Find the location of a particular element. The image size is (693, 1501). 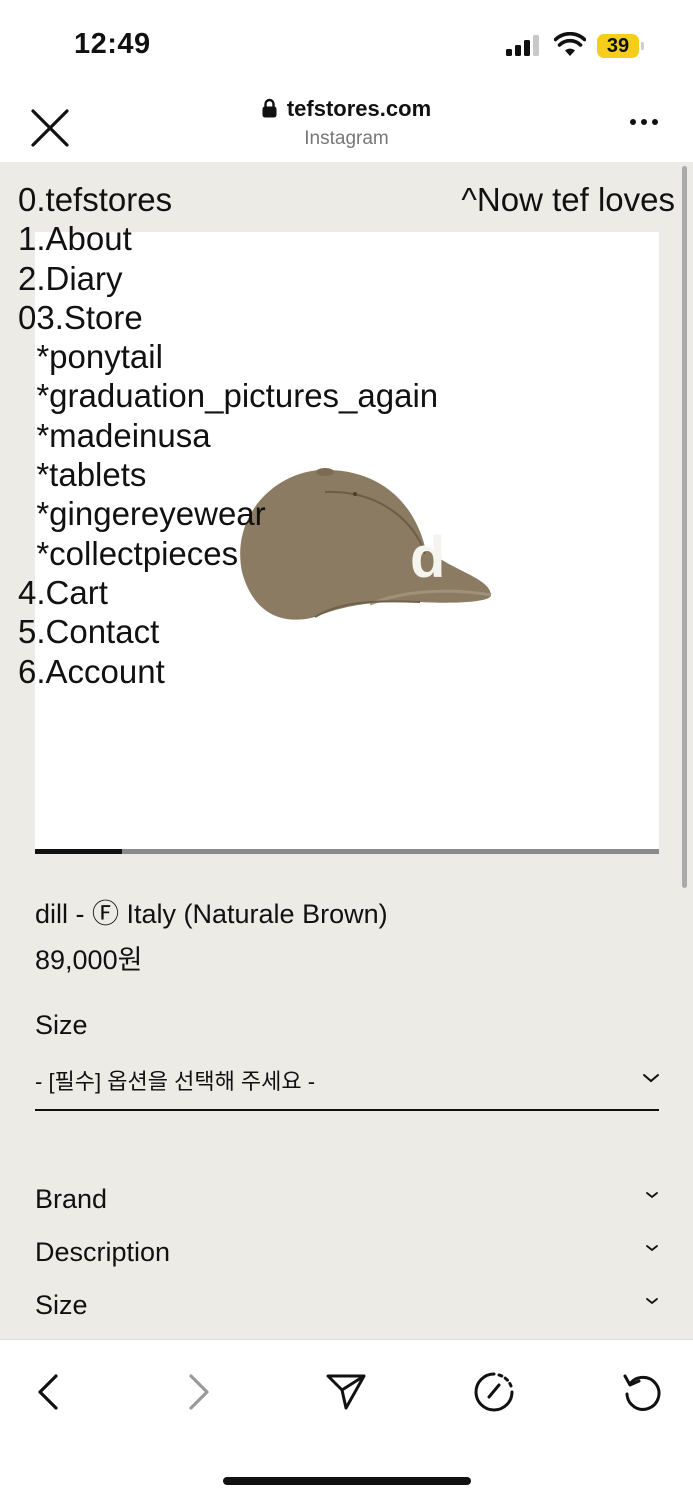

size-label: Size is located at coordinates (61, 1025).